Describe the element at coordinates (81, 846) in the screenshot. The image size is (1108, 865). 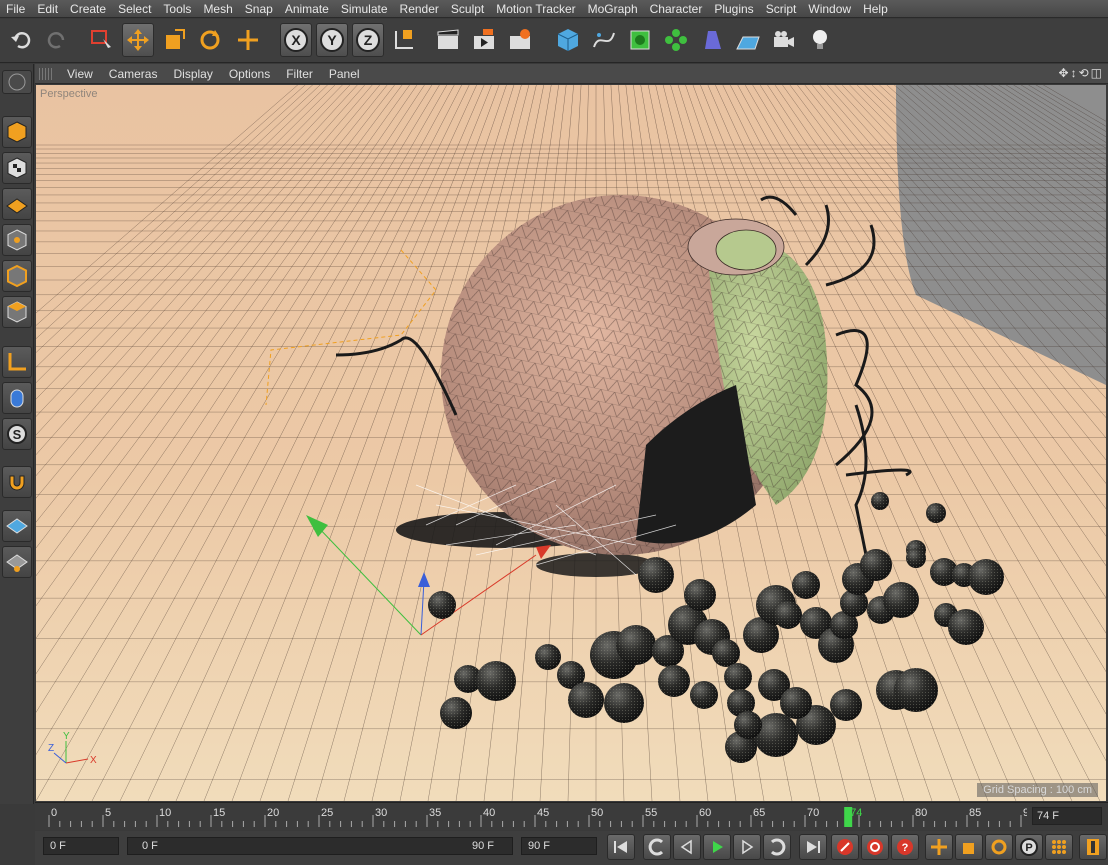
I see `start-frame-field: 0 F` at that location.